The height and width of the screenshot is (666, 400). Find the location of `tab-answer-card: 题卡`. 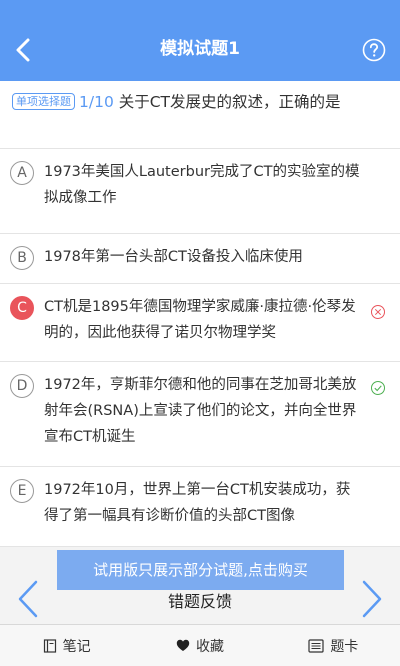

tab-answer-card: 题卡 is located at coordinates (333, 646).